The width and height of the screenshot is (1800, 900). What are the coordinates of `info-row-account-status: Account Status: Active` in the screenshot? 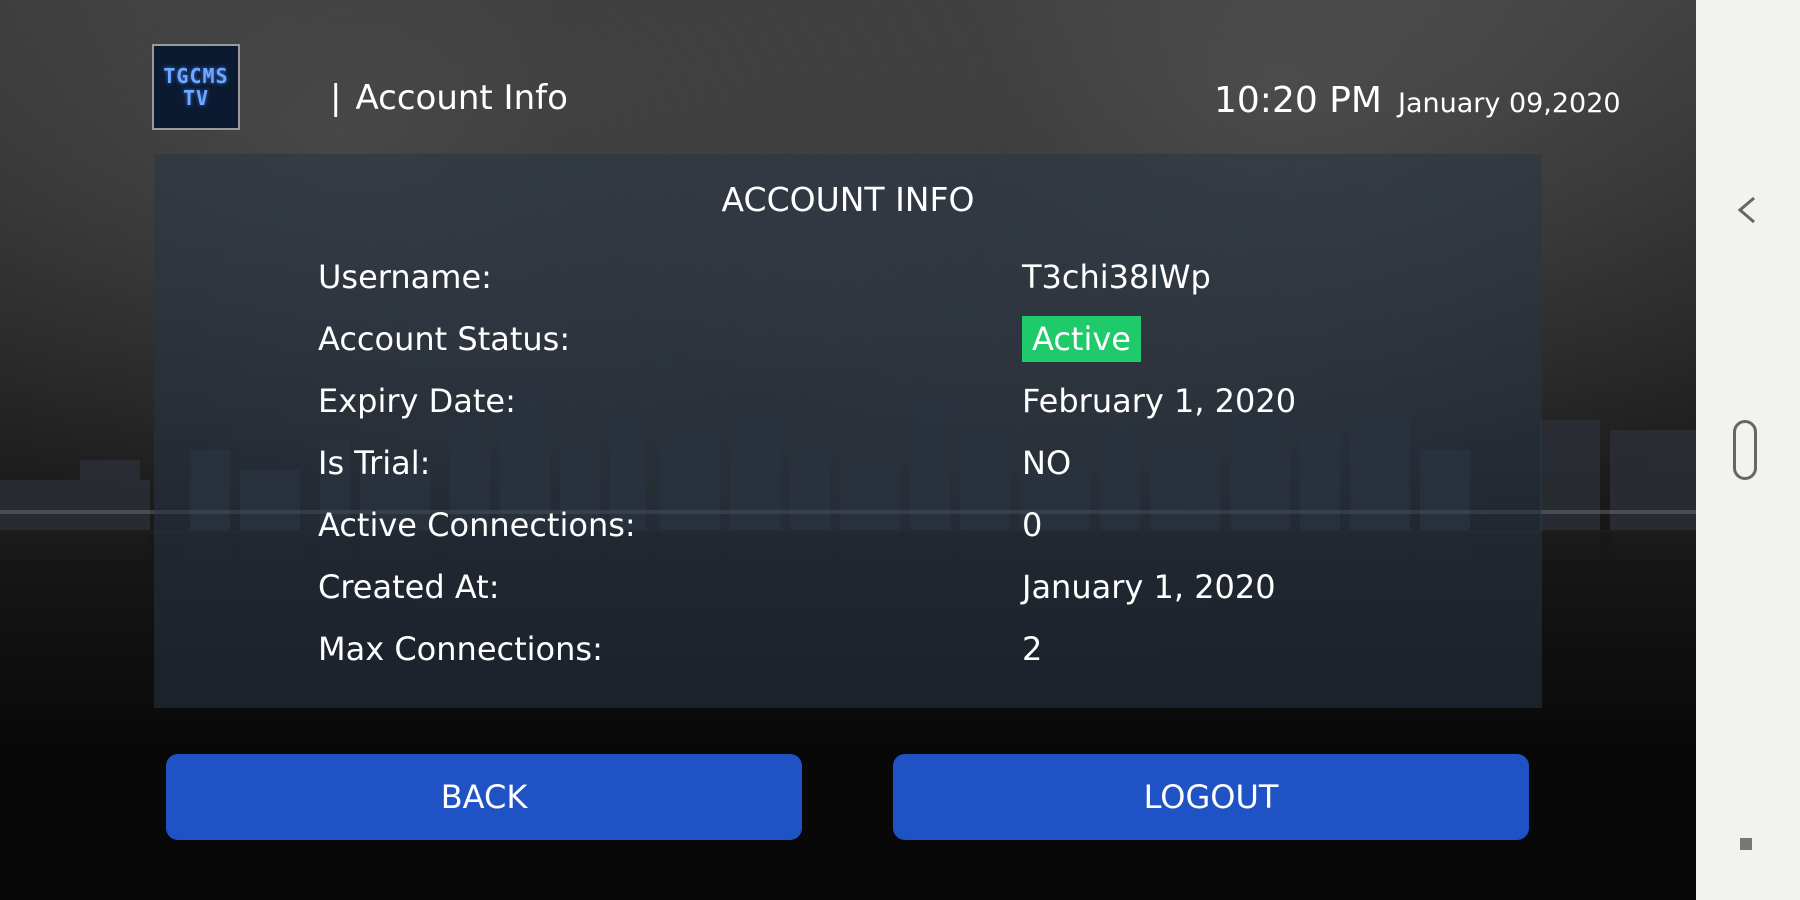 It's located at (848, 343).